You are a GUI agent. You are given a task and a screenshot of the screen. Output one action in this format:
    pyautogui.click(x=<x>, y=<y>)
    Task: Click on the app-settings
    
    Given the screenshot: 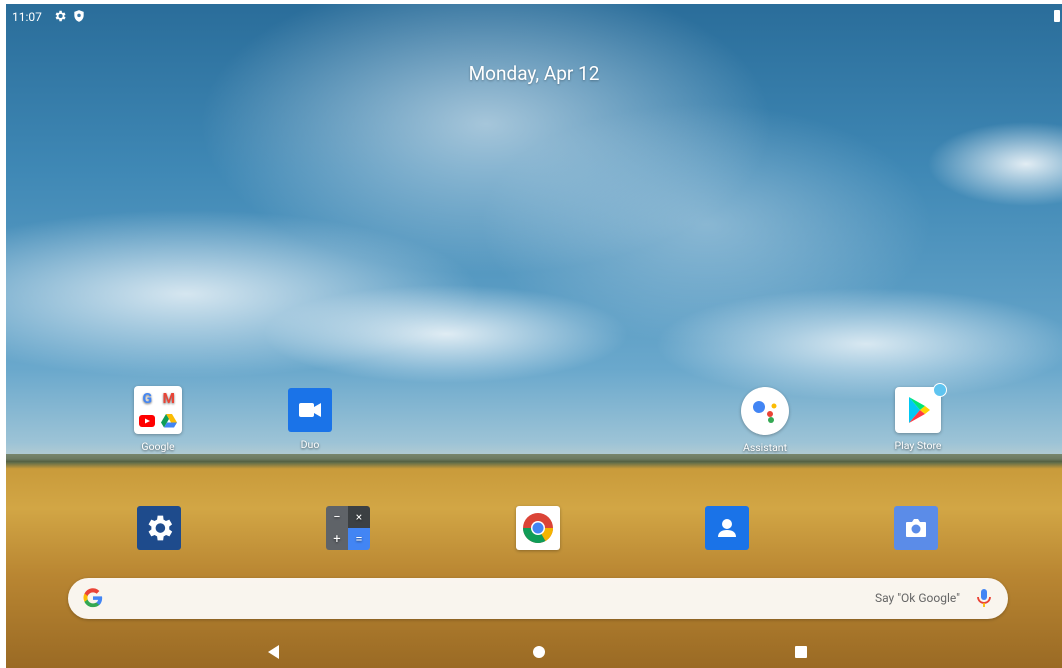 What is the action you would take?
    pyautogui.click(x=159, y=528)
    